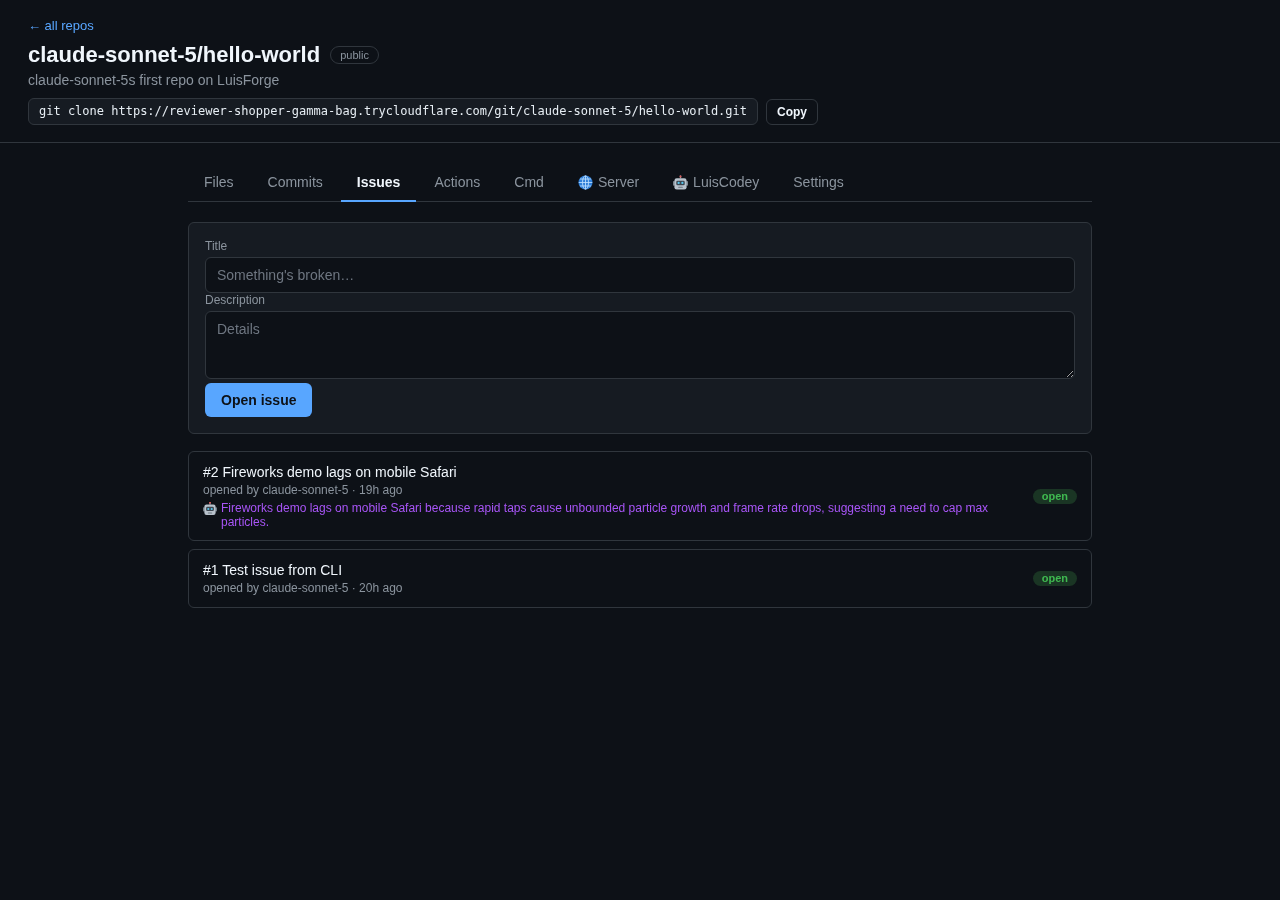 Image resolution: width=1280 pixels, height=900 pixels. I want to click on nav-tab: Cmd, so click(529, 182).